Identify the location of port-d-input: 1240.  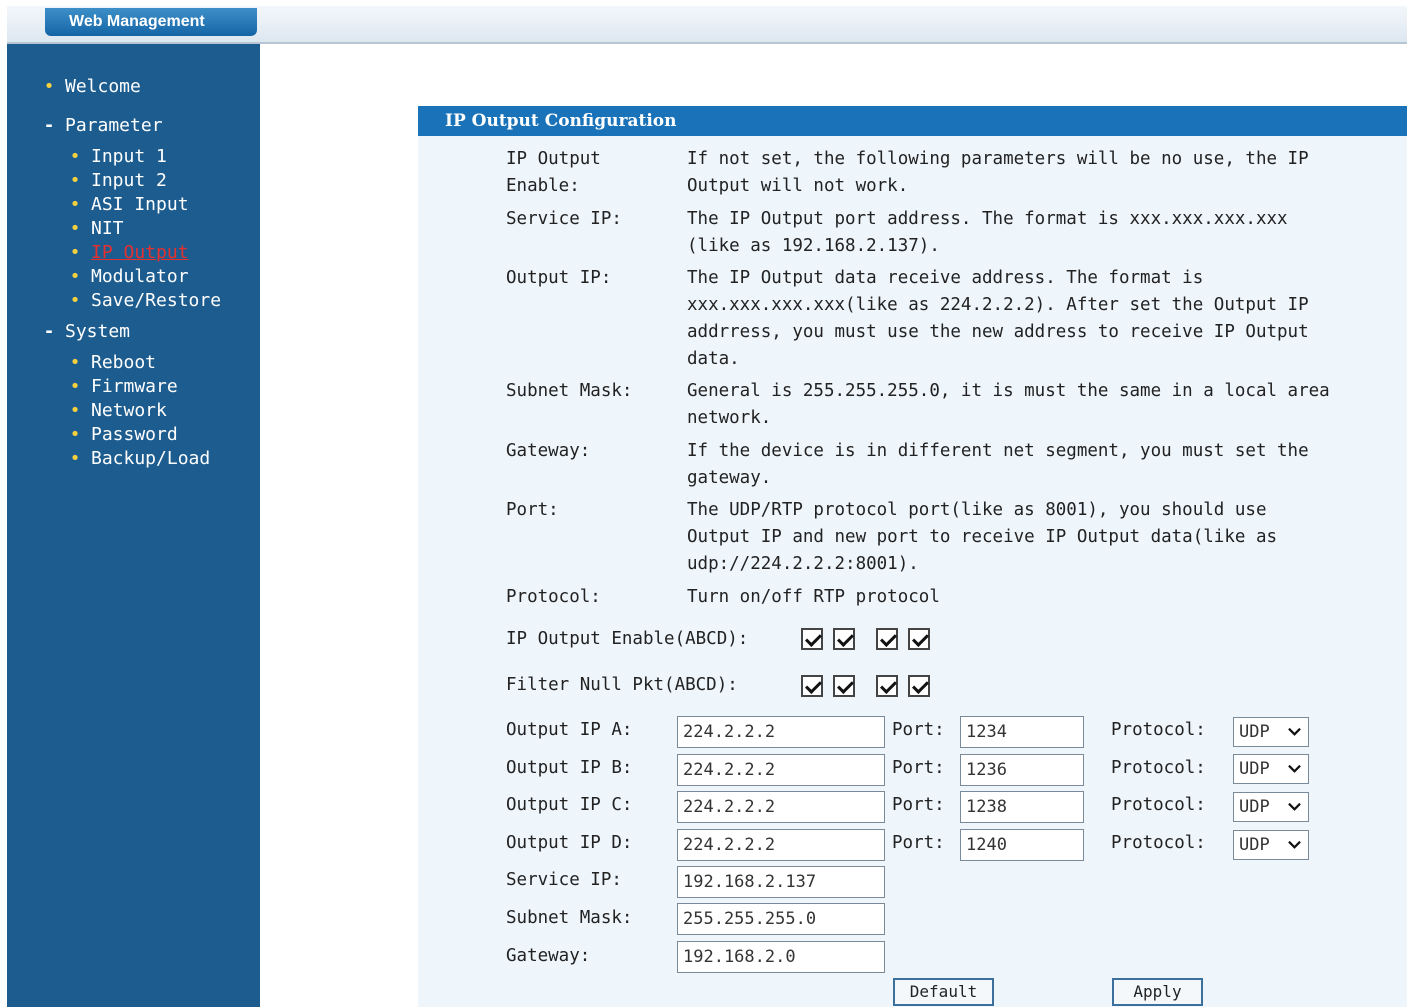
(1022, 845).